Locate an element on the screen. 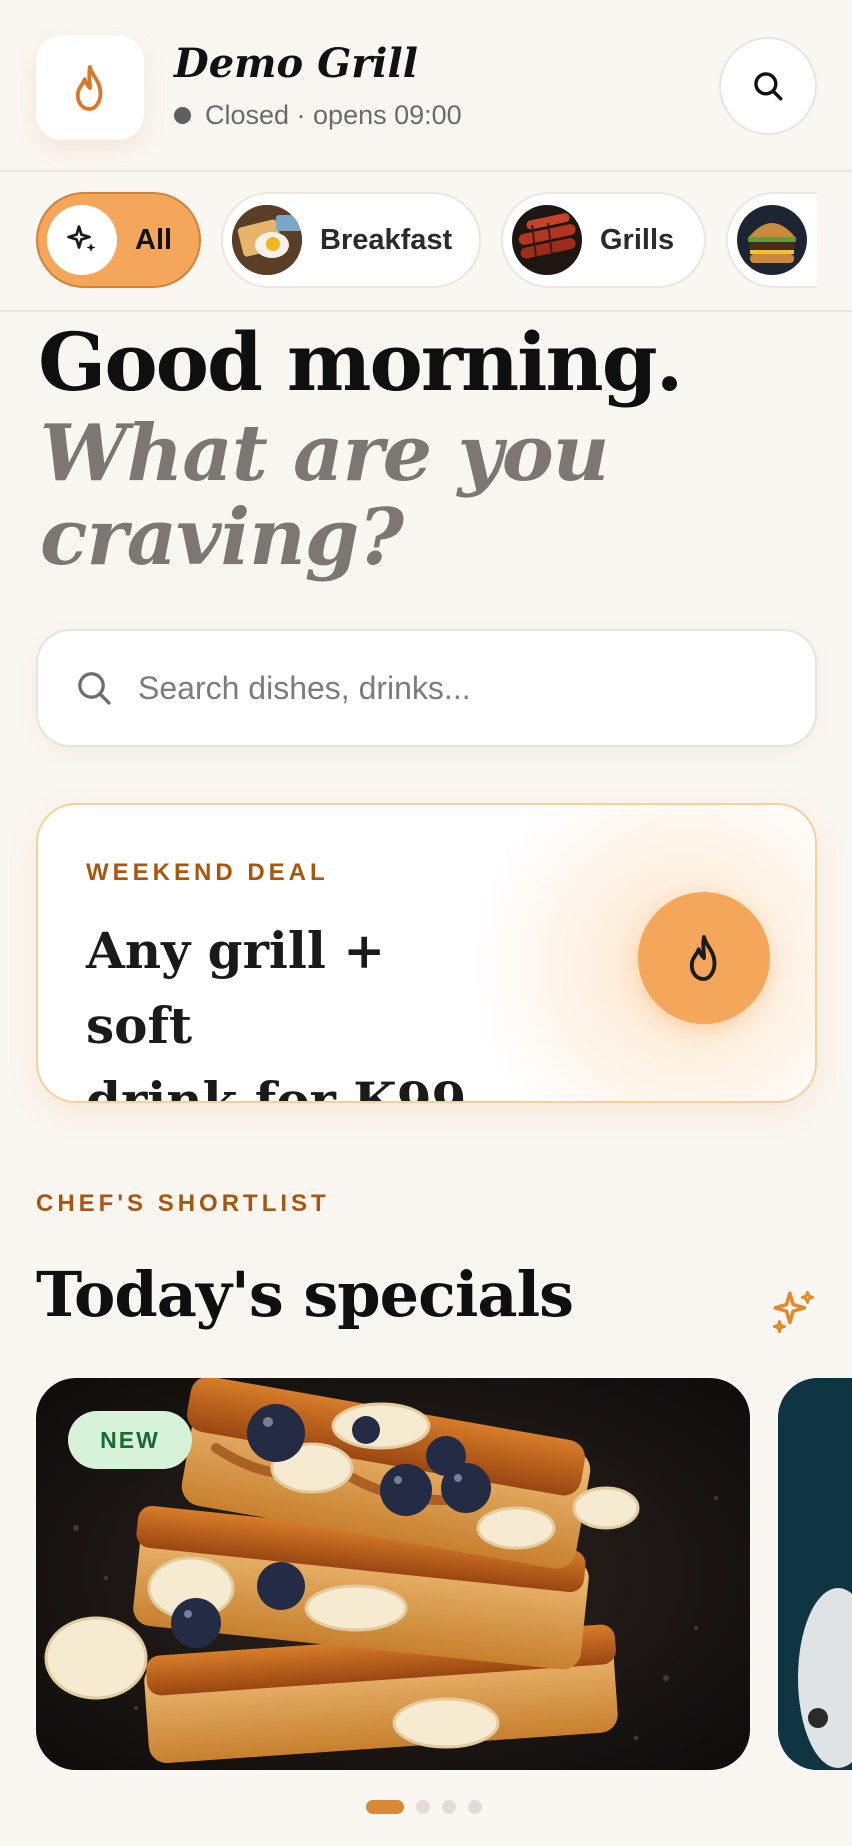 This screenshot has width=852, height=1846. deal-title-line1: Any grill + soft is located at coordinates (236, 988).